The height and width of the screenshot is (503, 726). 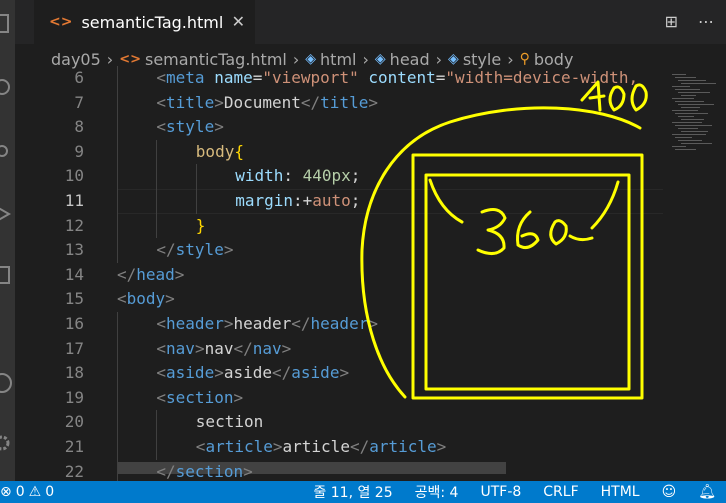 What do you see at coordinates (185, 77) in the screenshot?
I see `code-token: meta` at bounding box center [185, 77].